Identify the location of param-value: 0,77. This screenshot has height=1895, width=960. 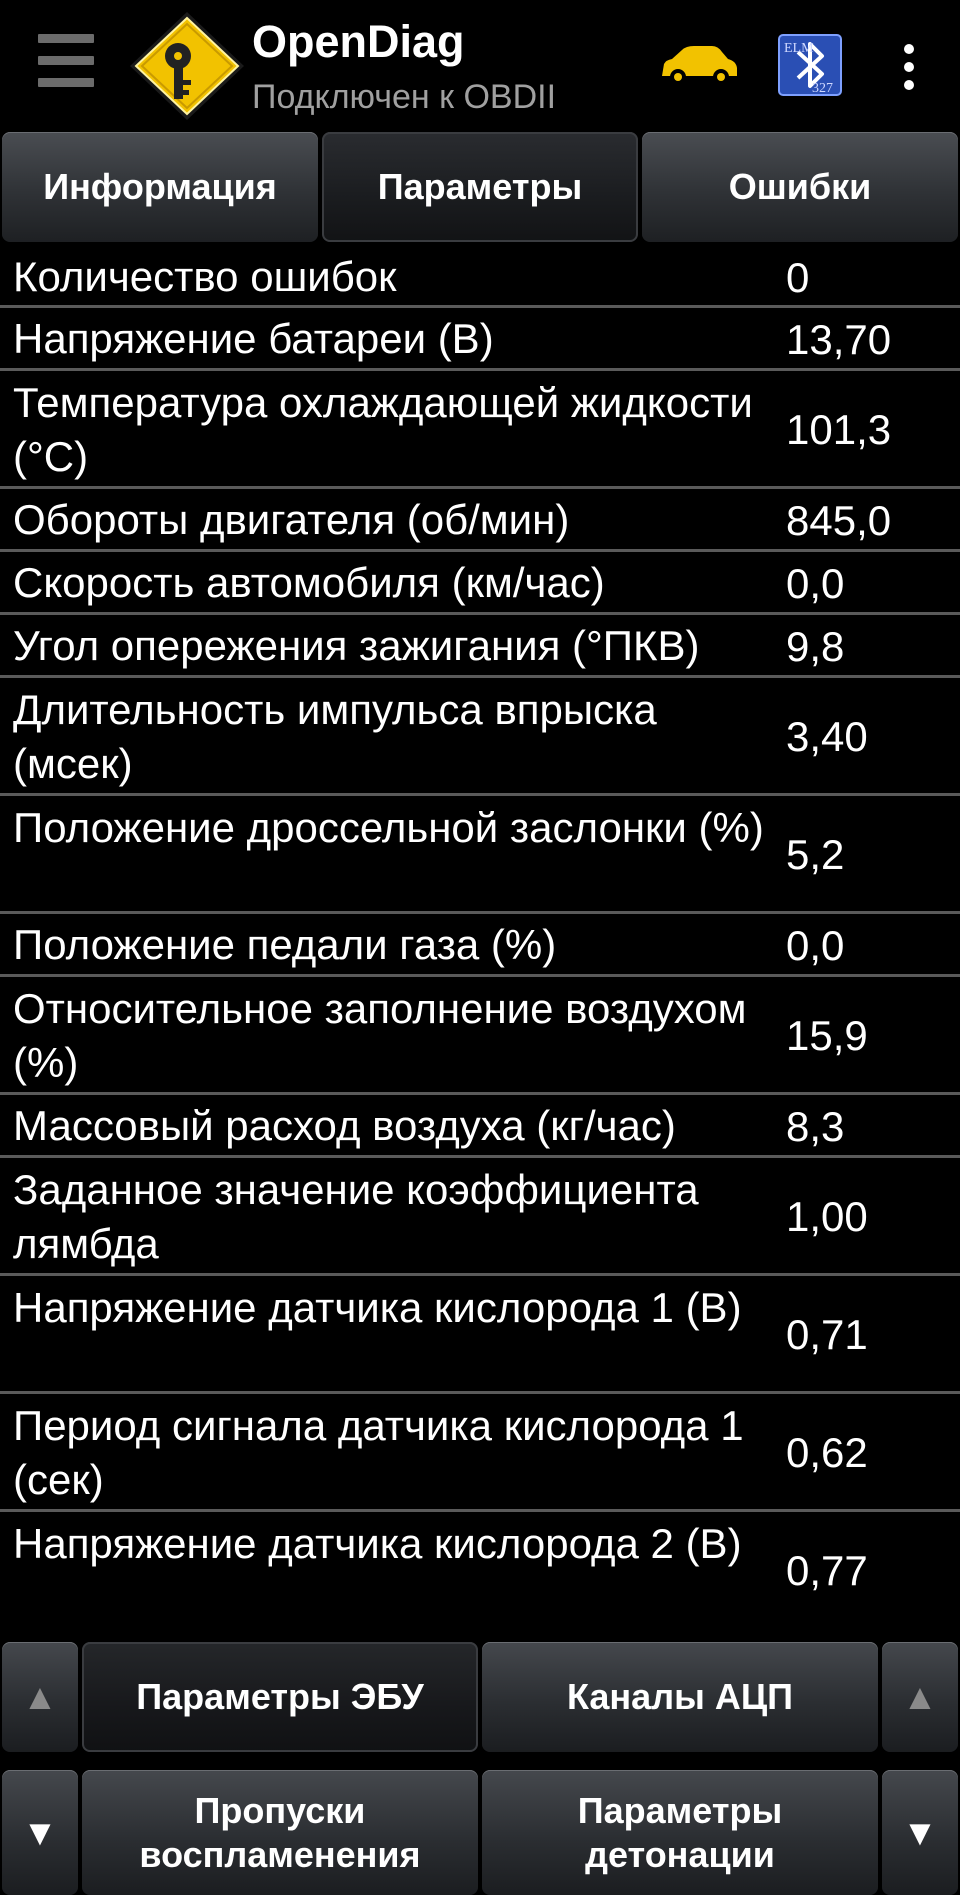
(827, 1570).